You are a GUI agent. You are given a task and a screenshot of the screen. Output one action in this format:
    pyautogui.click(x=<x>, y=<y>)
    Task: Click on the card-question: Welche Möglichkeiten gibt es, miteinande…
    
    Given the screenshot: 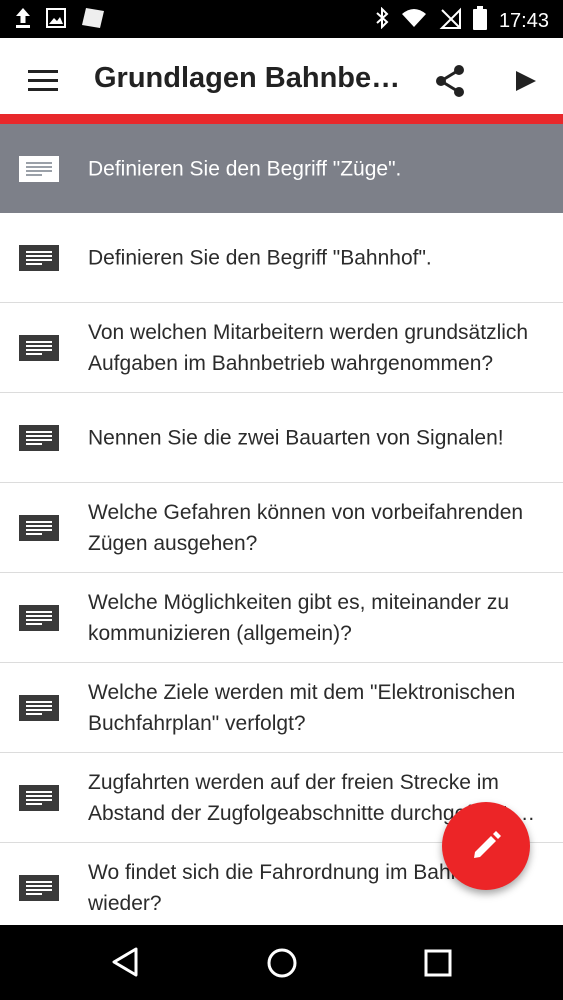 What is the action you would take?
    pyautogui.click(x=298, y=617)
    